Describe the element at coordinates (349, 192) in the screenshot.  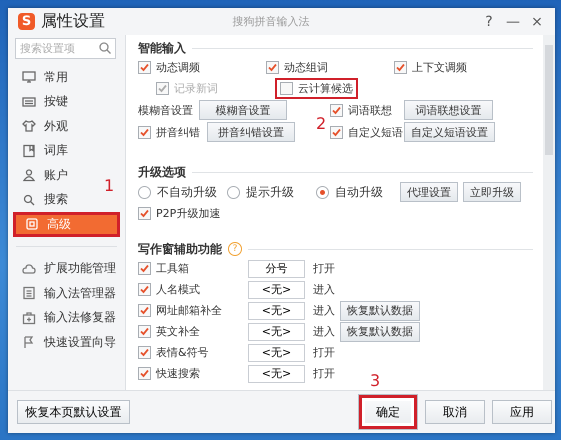
I see `radio-option: 自动升级` at that location.